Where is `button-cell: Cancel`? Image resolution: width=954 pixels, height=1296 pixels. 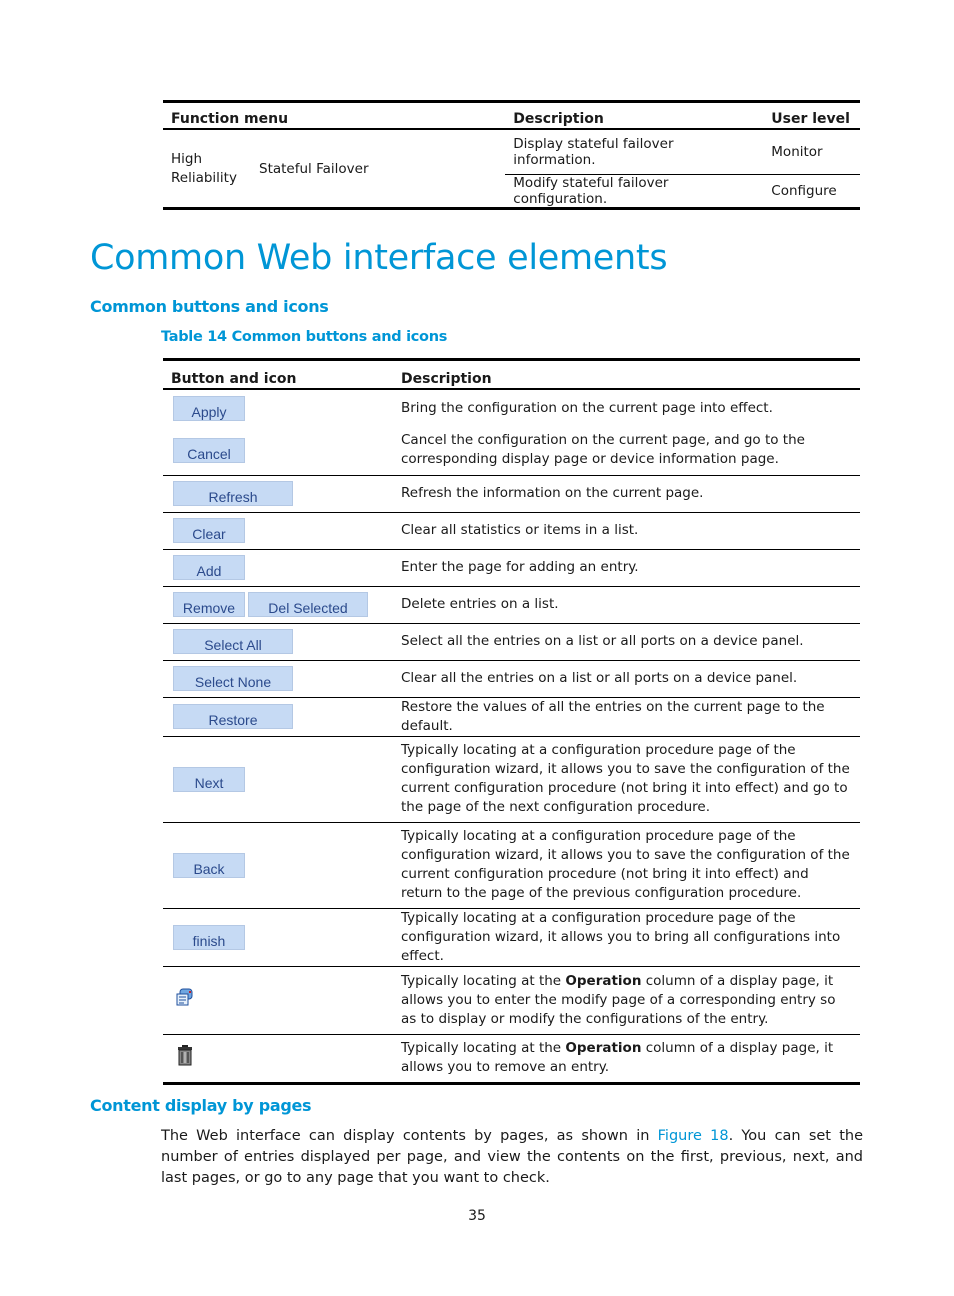
button-cell: Cancel is located at coordinates (278, 450).